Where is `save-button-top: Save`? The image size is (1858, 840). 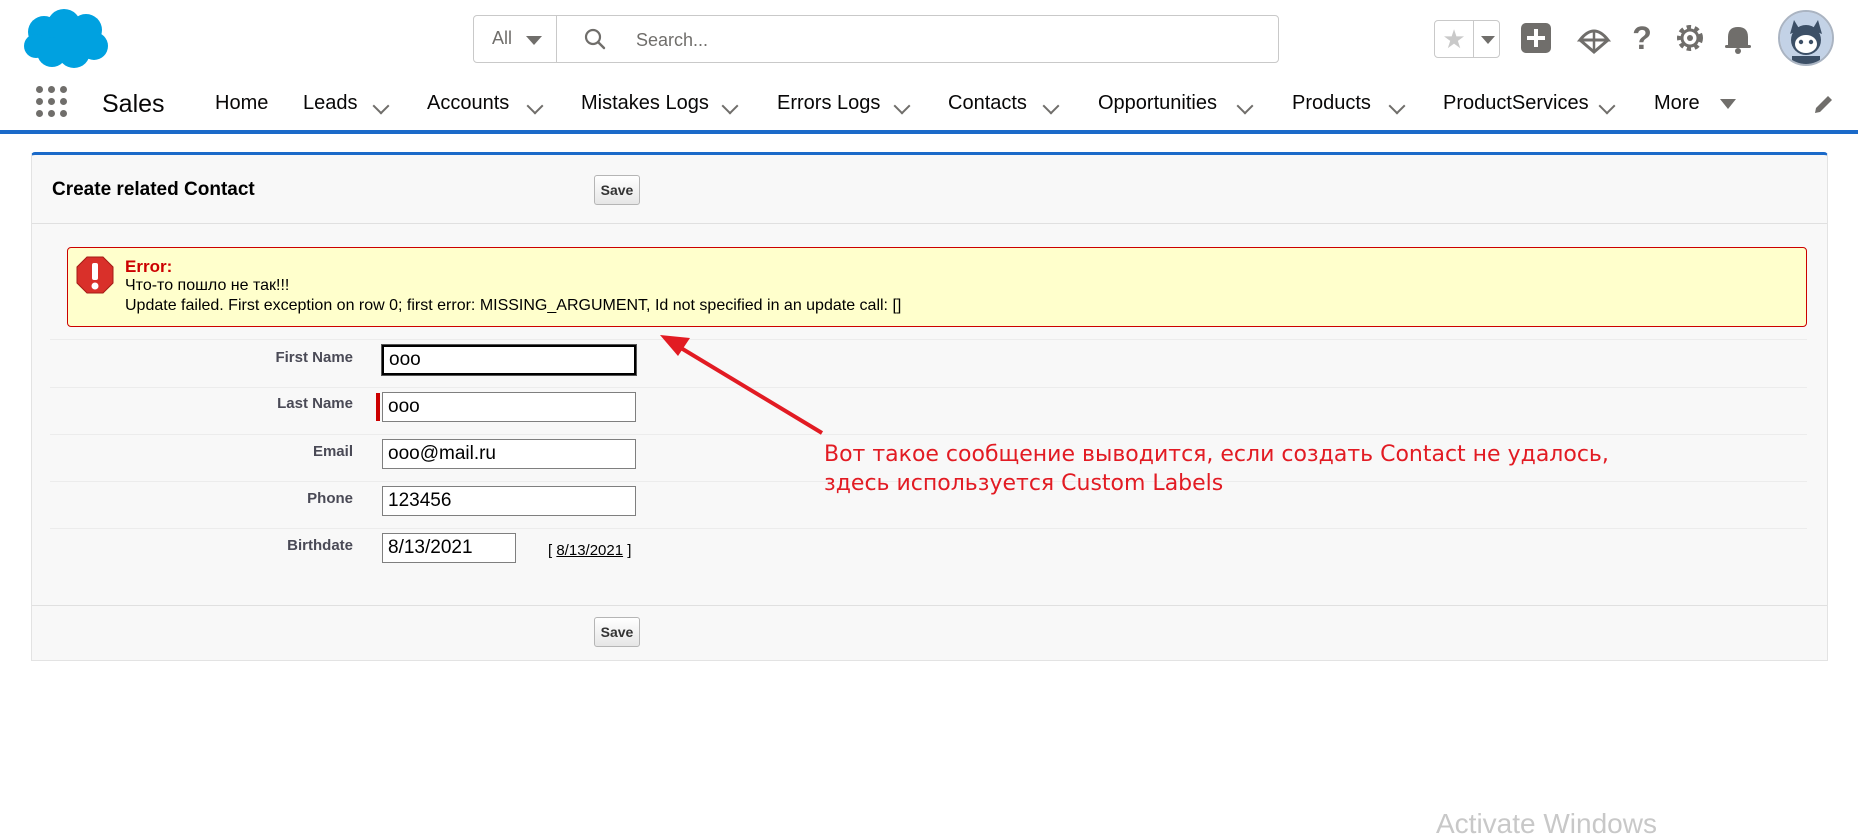 save-button-top: Save is located at coordinates (617, 190).